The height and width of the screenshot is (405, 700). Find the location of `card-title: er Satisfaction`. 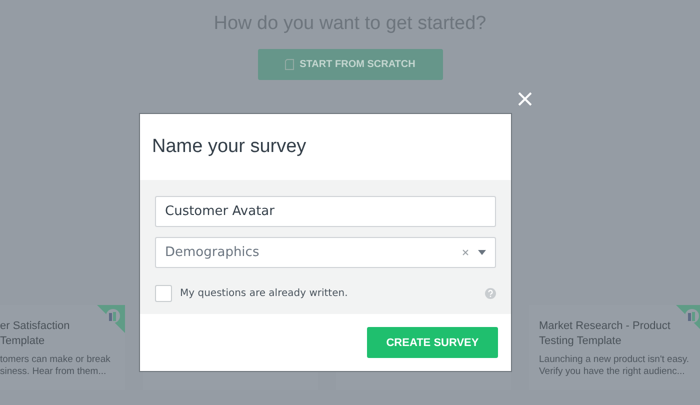

card-title: er Satisfaction is located at coordinates (35, 326).